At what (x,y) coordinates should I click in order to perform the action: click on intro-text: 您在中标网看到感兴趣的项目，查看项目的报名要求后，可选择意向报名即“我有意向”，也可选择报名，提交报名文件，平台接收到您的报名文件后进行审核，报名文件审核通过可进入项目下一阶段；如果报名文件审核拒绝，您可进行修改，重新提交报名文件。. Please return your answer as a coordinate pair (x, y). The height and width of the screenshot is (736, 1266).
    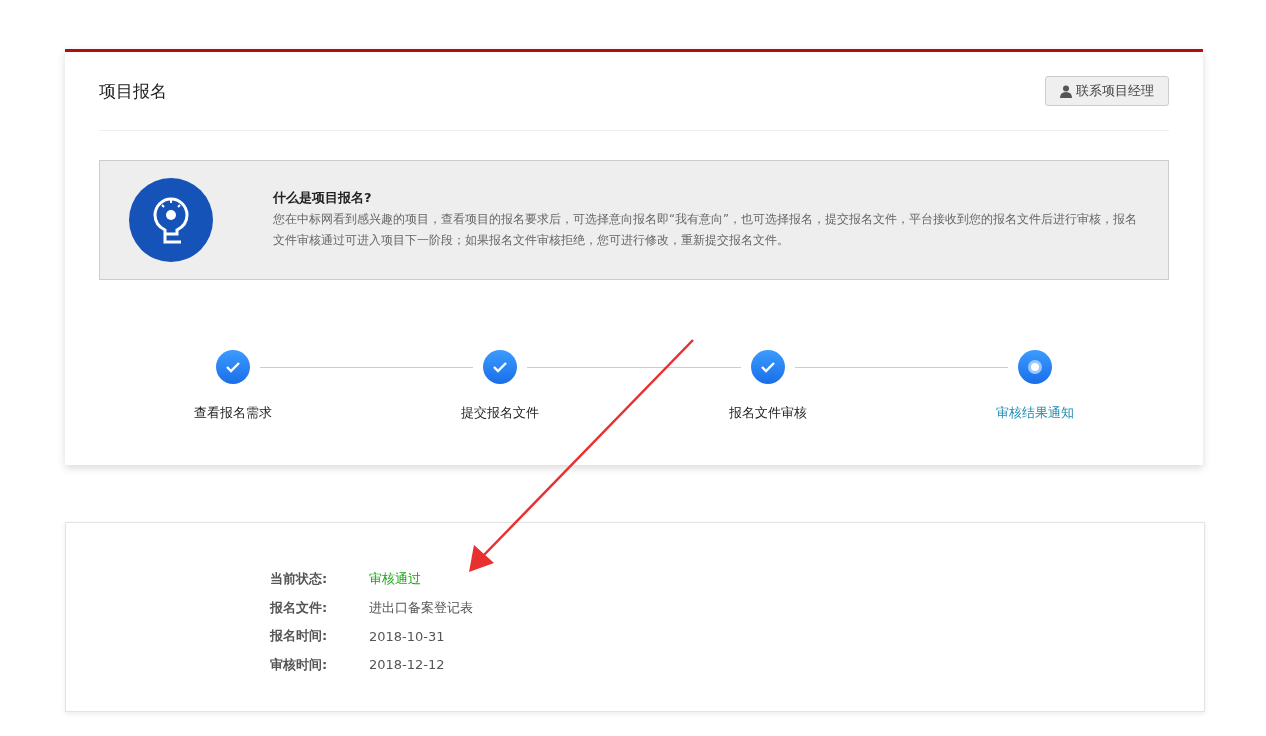
    Looking at the image, I should click on (705, 230).